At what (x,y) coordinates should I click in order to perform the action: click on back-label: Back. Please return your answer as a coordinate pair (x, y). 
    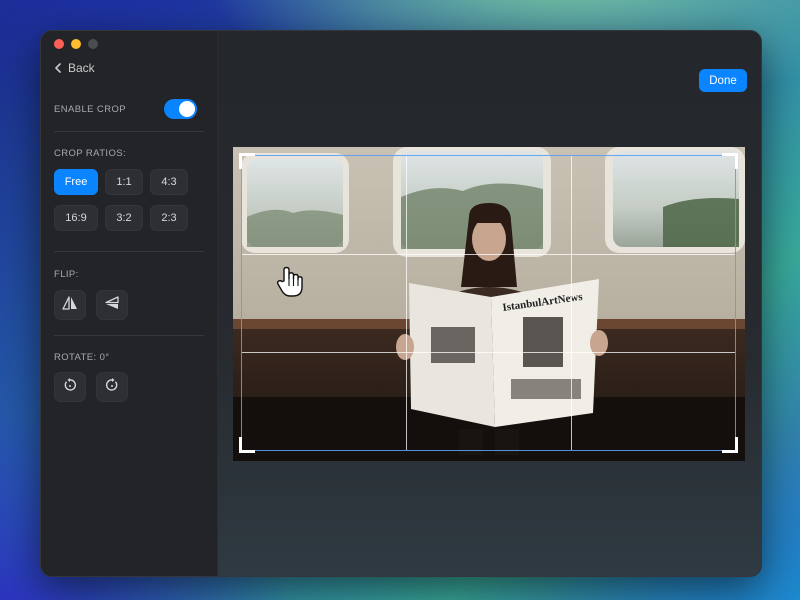
    Looking at the image, I should click on (81, 68).